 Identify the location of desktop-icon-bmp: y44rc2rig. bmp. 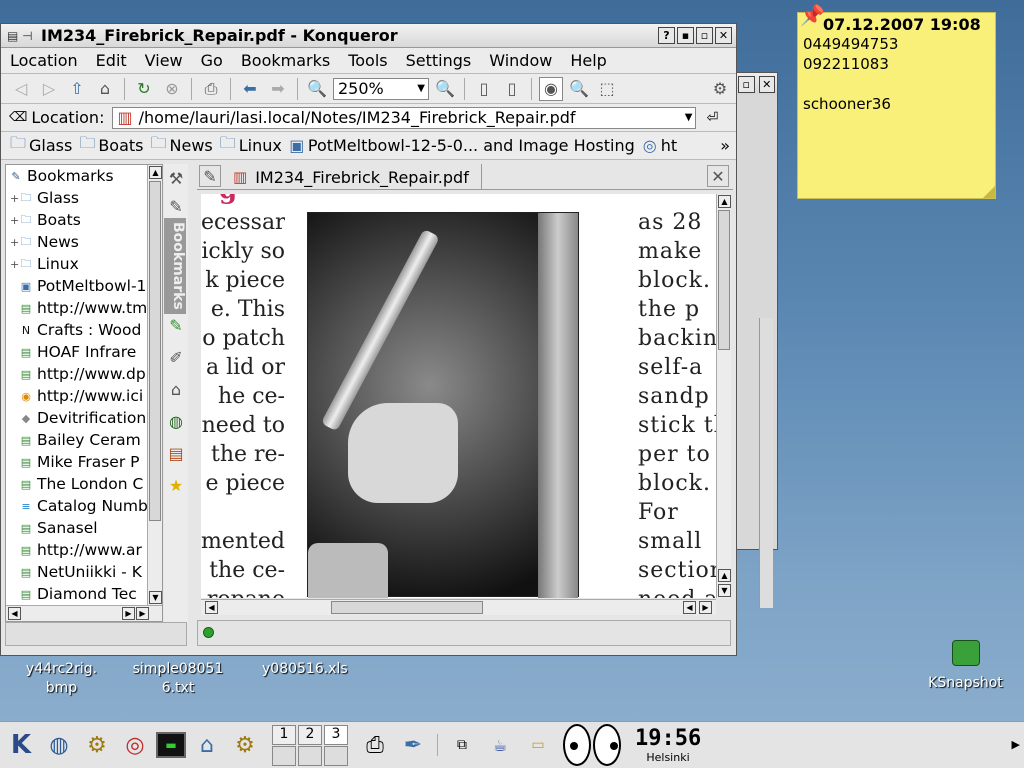
(61, 675).